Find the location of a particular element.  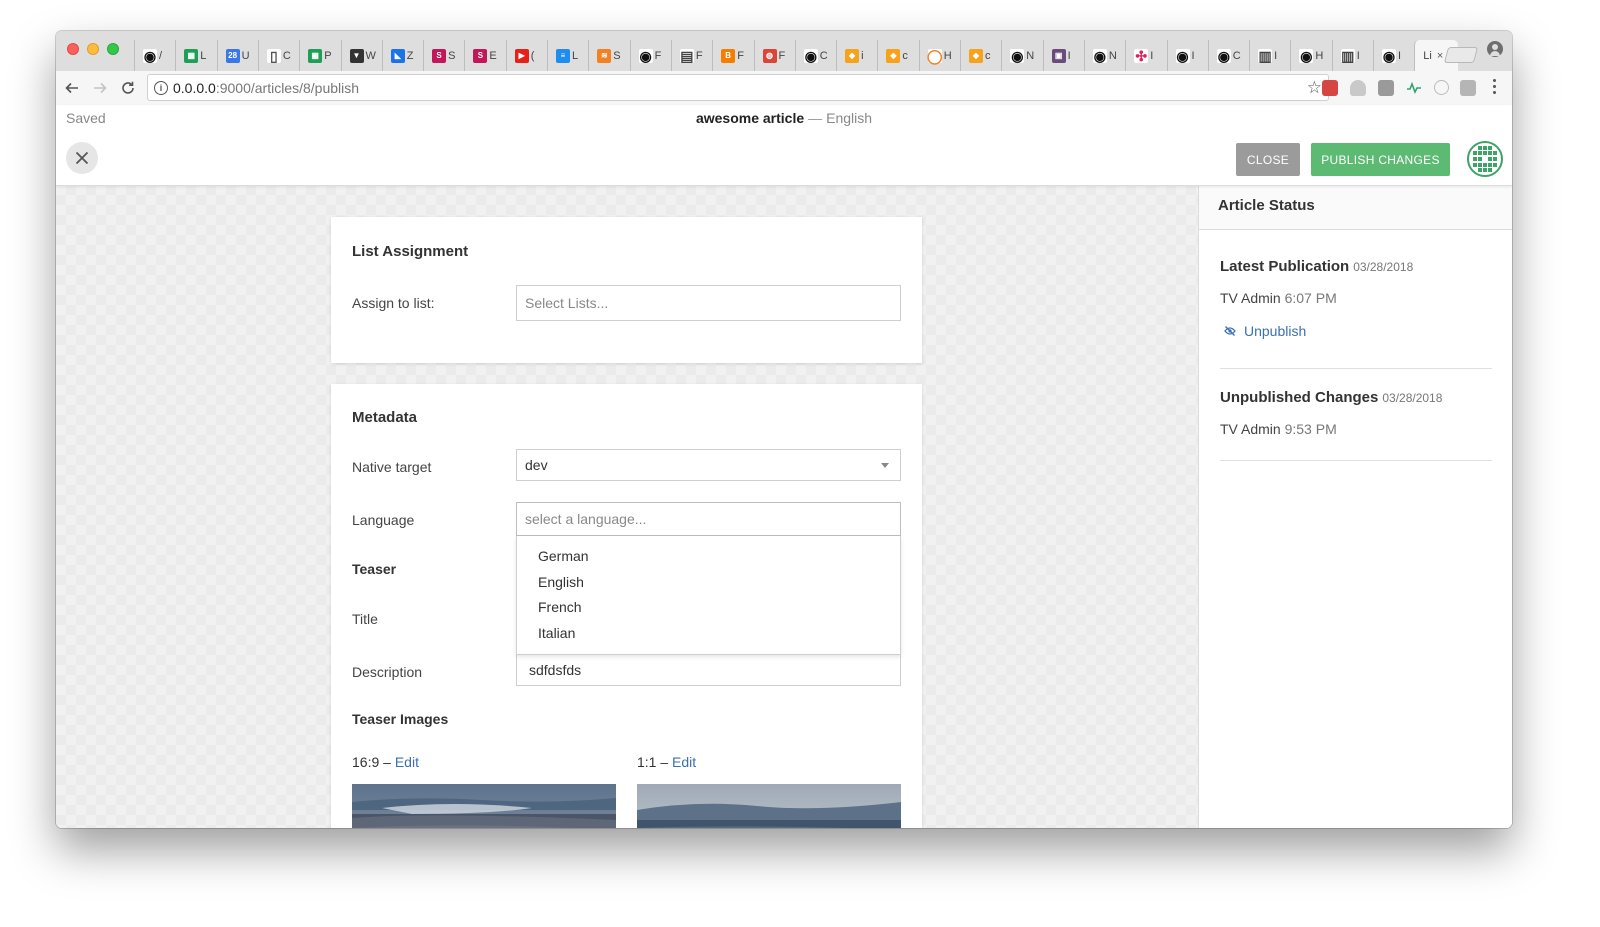

extension-cloud-icon is located at coordinates (1358, 88).